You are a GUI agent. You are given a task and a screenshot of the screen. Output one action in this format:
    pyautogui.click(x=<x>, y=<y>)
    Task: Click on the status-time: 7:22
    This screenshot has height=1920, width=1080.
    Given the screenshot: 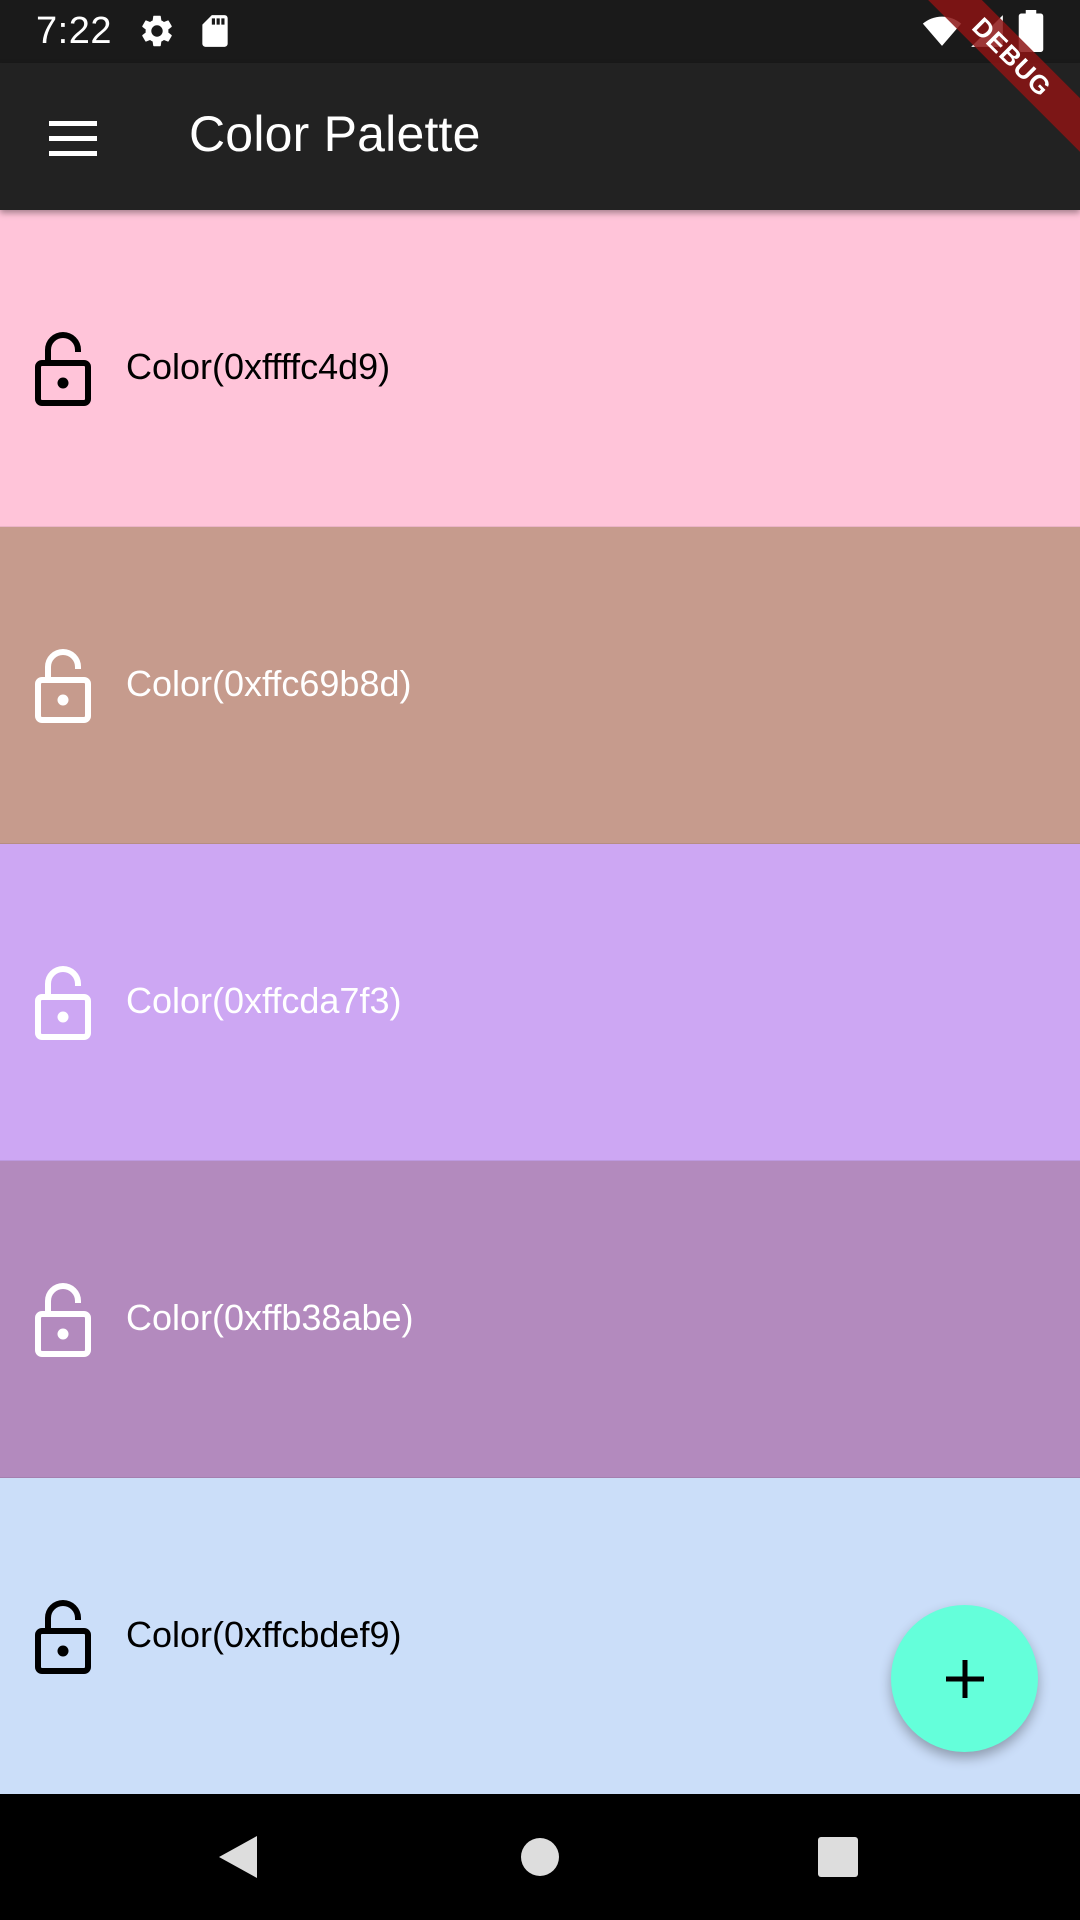 What is the action you would take?
    pyautogui.click(x=74, y=31)
    